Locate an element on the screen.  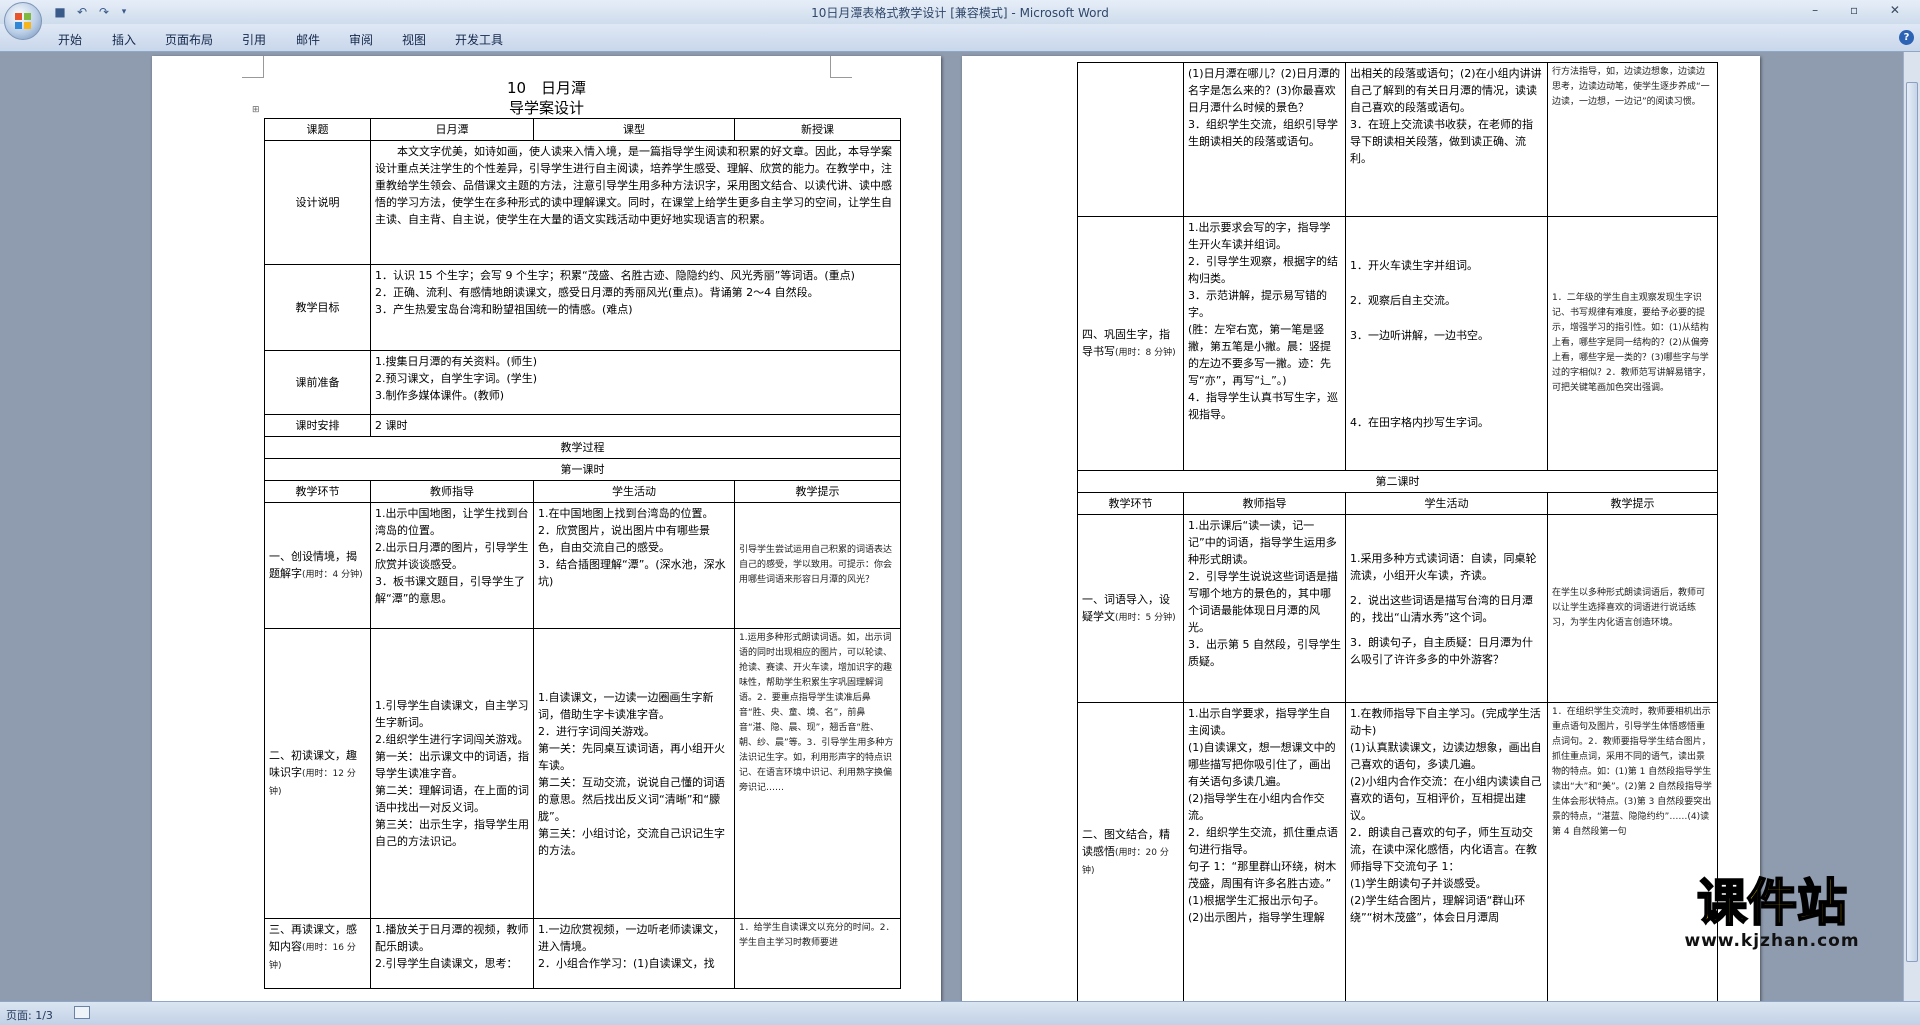
help-icon: ? is located at coordinates (1906, 37).